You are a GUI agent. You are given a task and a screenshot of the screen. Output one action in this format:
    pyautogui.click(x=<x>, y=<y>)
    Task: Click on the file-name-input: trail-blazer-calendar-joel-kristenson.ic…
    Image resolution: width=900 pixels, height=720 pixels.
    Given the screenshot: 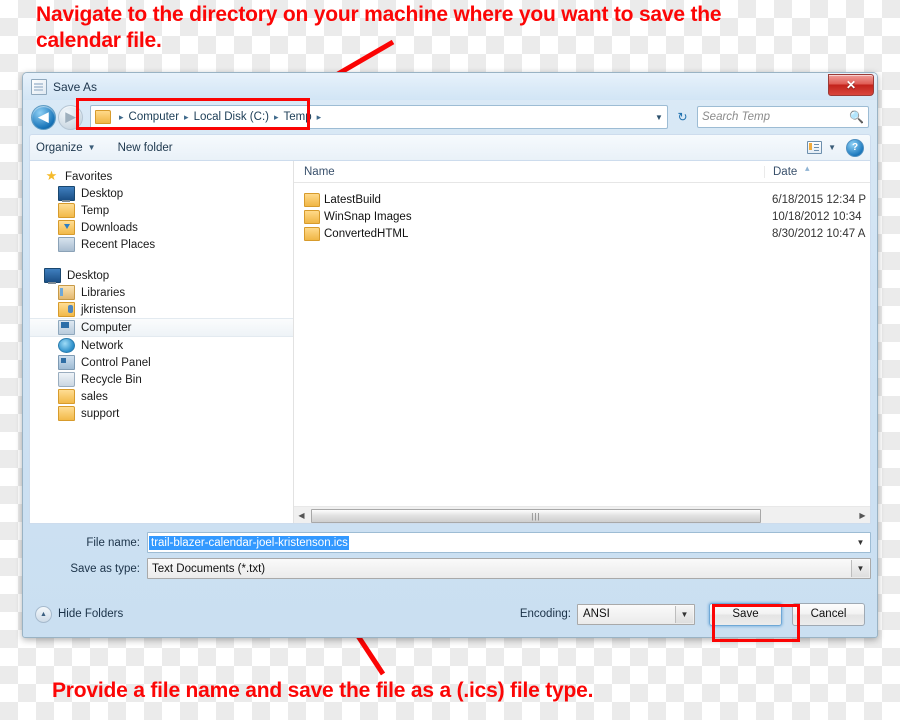 What is the action you would take?
    pyautogui.click(x=509, y=542)
    